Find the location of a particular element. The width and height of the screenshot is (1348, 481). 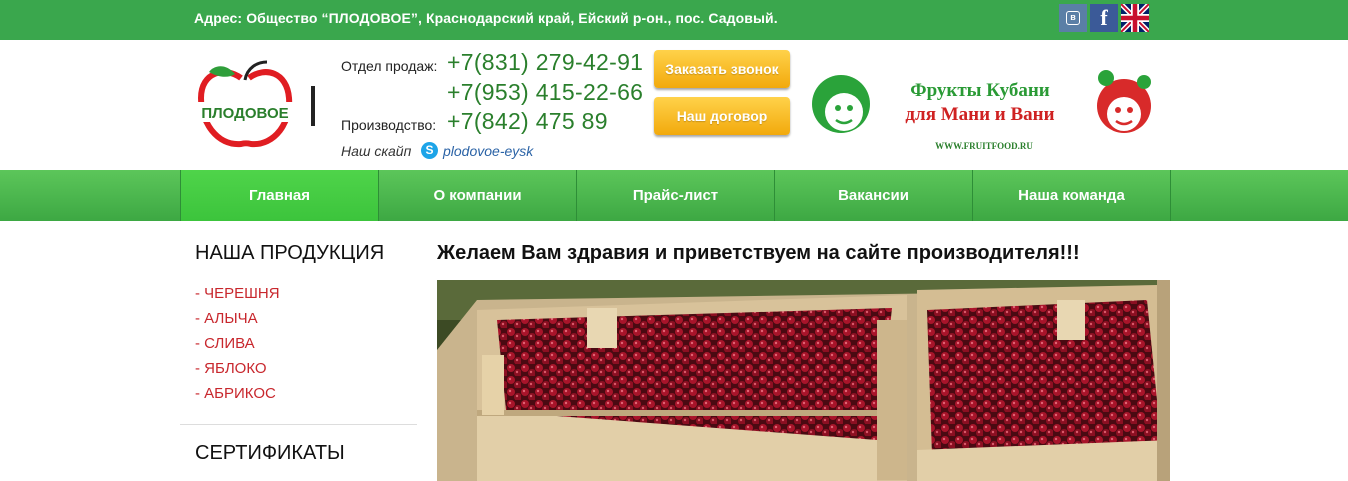

site-logo: ПЛОДОВОЕ is located at coordinates (245, 105).